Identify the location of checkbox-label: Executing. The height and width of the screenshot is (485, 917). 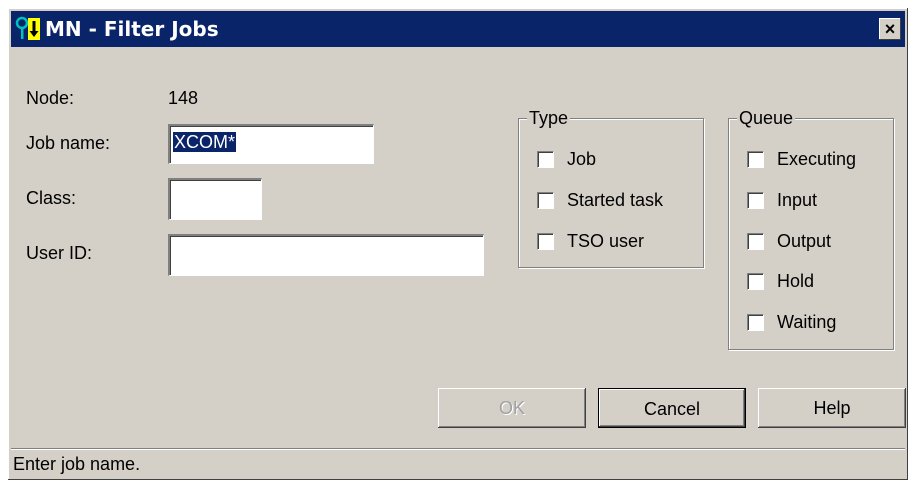
(817, 158).